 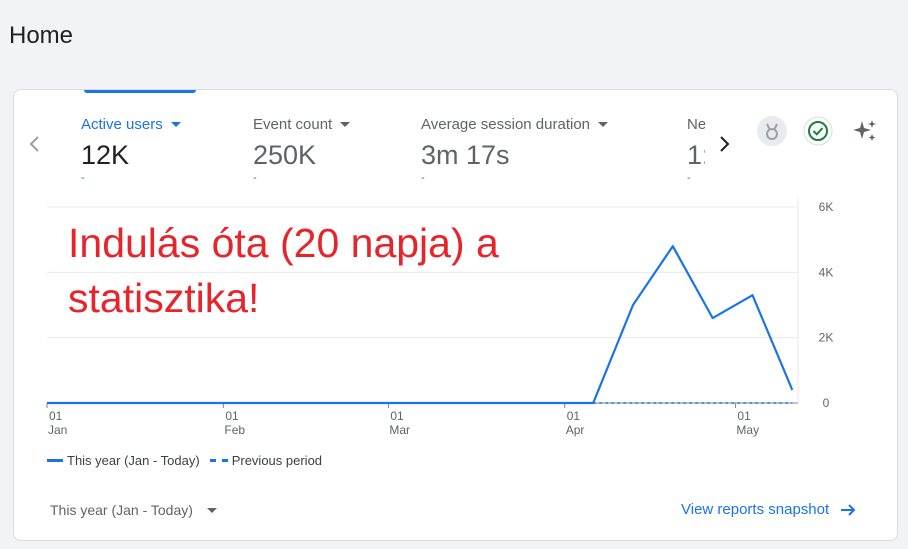 I want to click on y-tick-label: 2K, so click(x=826, y=338).